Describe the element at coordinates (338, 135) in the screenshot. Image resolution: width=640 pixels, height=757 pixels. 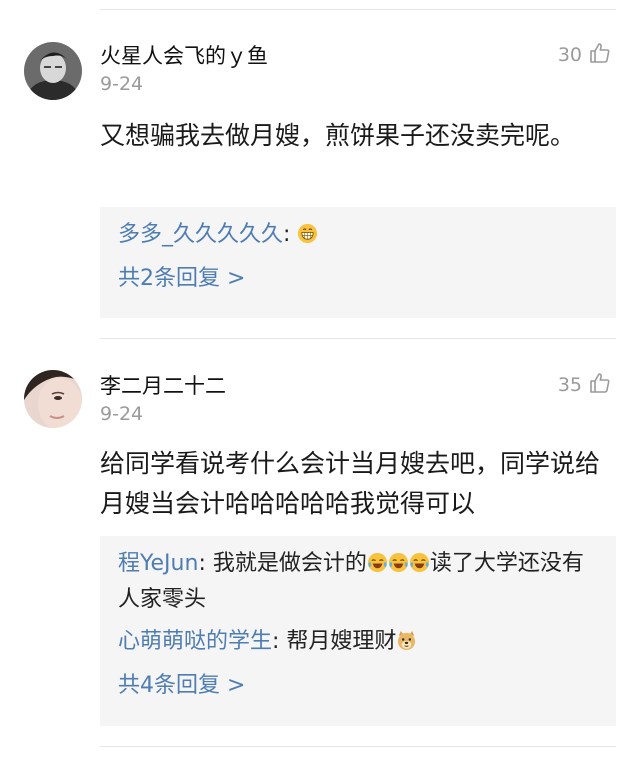
I see `comment-text: 又想骗我去做月嫂，煎饼果子还没卖完呢。` at that location.